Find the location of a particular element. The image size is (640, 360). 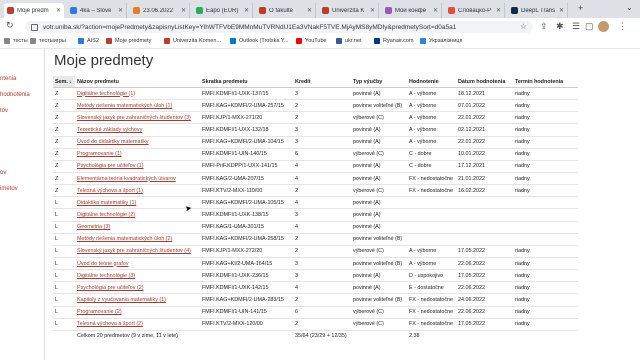

share-icon: ⇪ is located at coordinates (544, 26).